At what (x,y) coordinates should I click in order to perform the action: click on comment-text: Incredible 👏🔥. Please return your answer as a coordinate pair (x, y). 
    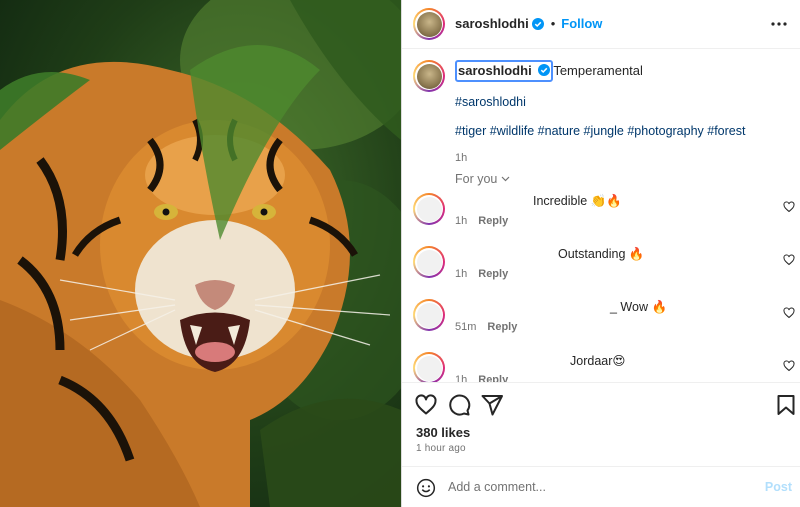
    Looking at the image, I should click on (577, 201).